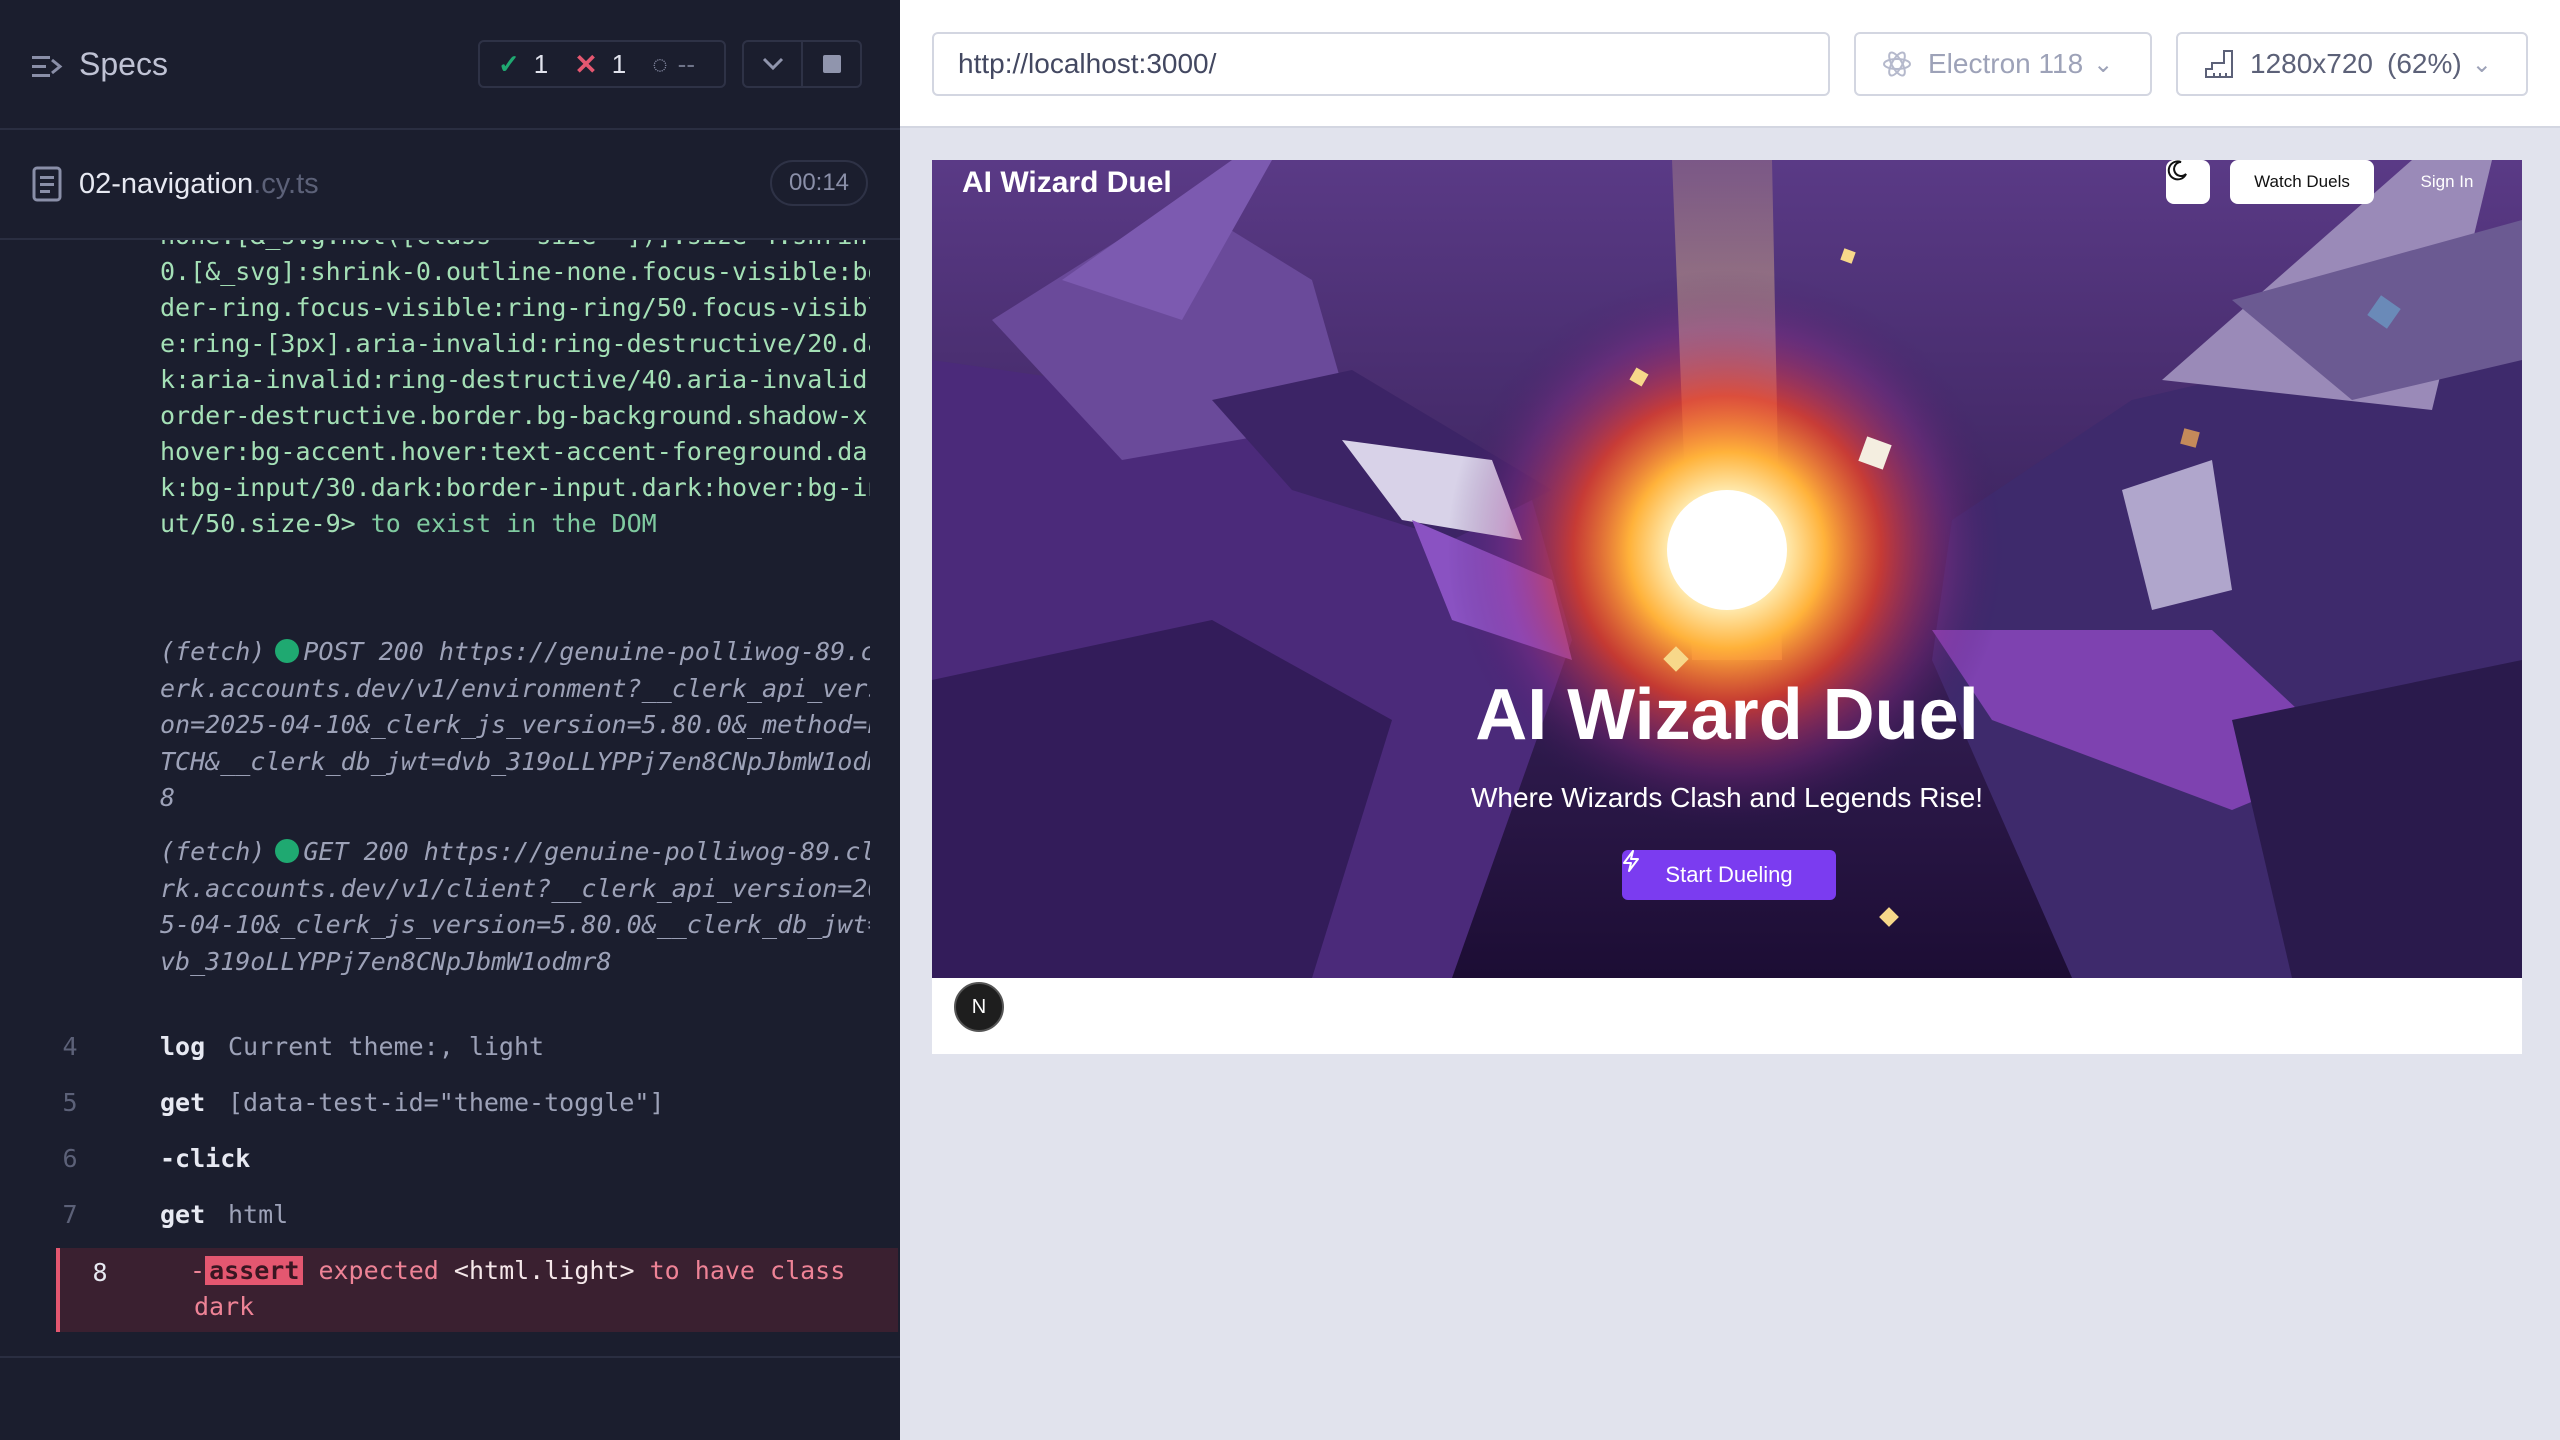  What do you see at coordinates (1381, 64) in the screenshot?
I see `url-bar: http://localhost:3000/` at bounding box center [1381, 64].